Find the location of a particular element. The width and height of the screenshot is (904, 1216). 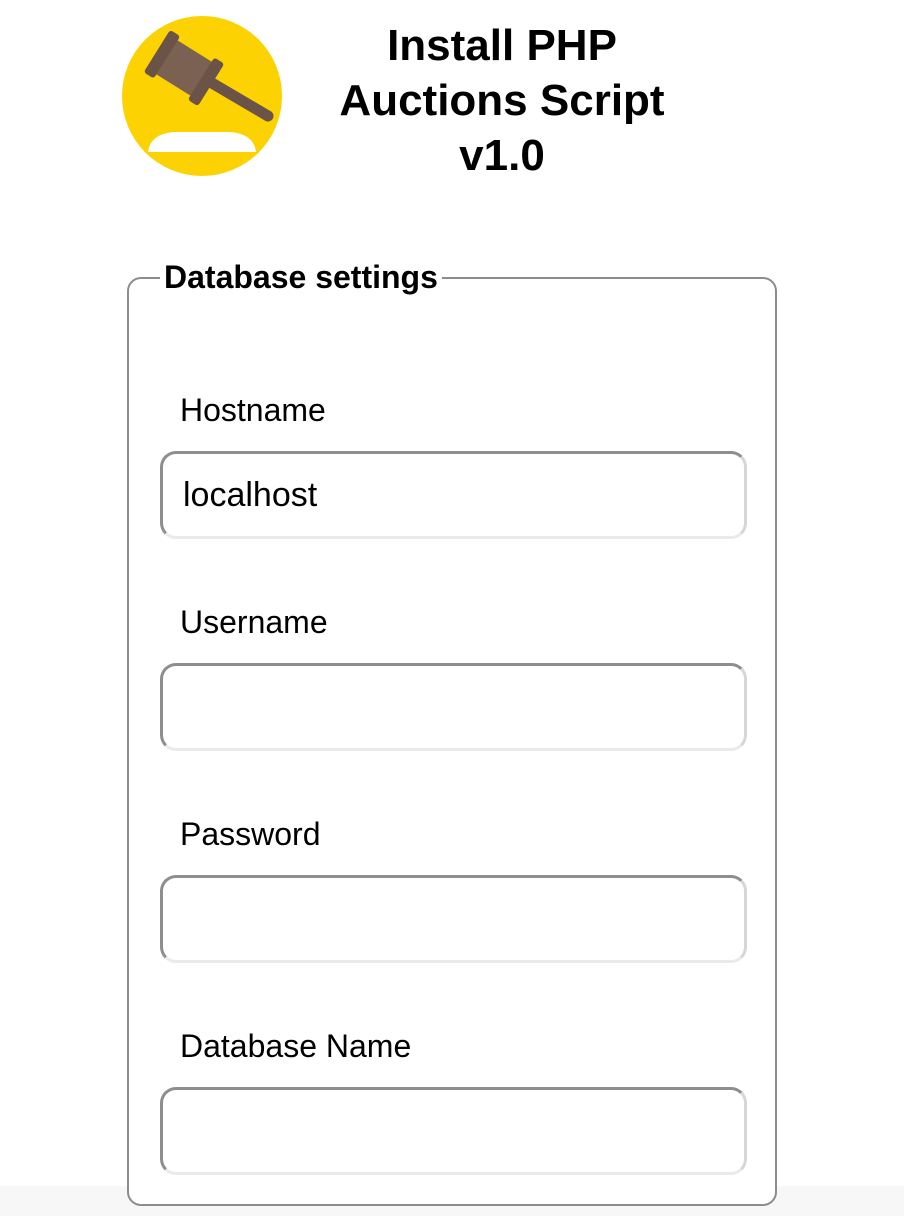

hostname-label: Hostname is located at coordinates (253, 410).